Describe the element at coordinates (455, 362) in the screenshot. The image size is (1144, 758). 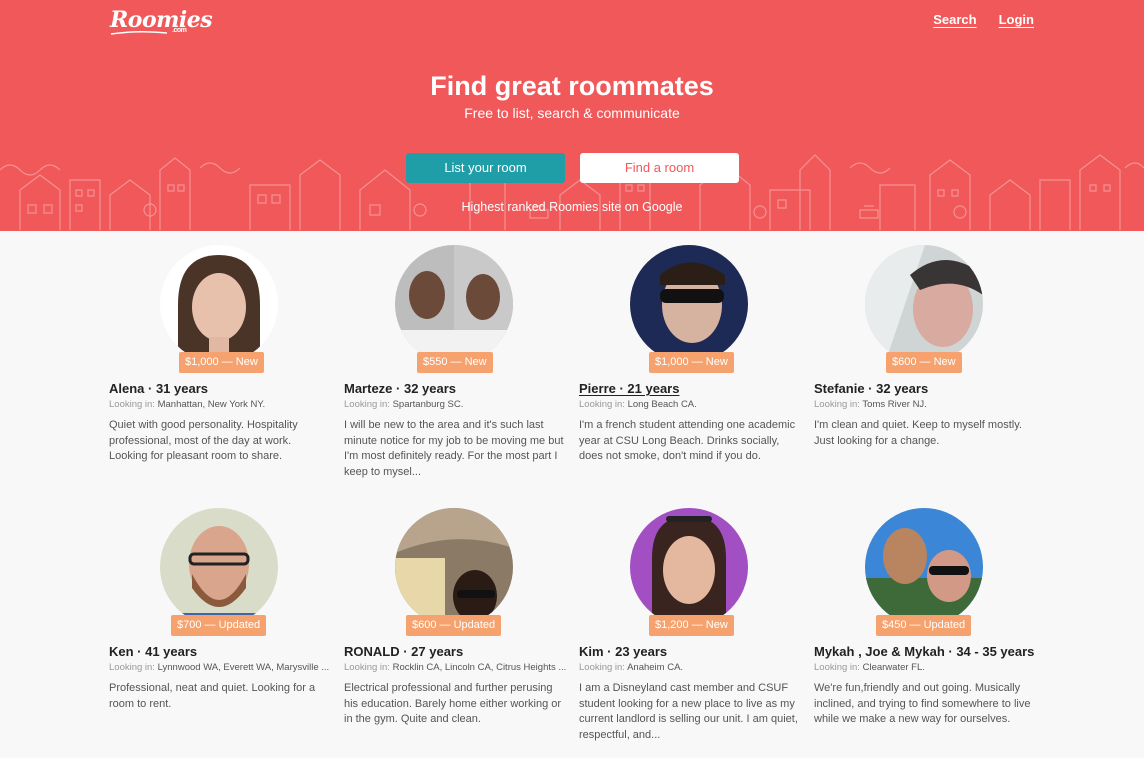
I see `price-badge: $550 — New` at that location.